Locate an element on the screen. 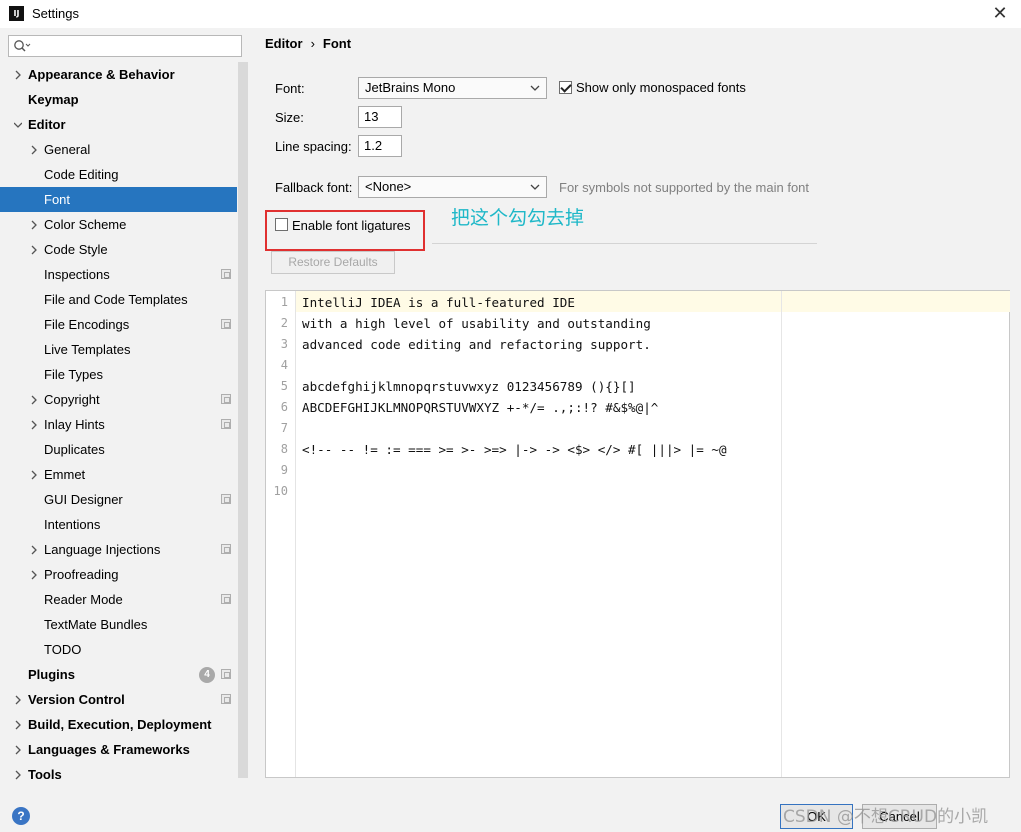 The width and height of the screenshot is (1021, 832). sidebar-item-label: Languages & Frameworks is located at coordinates (109, 749).